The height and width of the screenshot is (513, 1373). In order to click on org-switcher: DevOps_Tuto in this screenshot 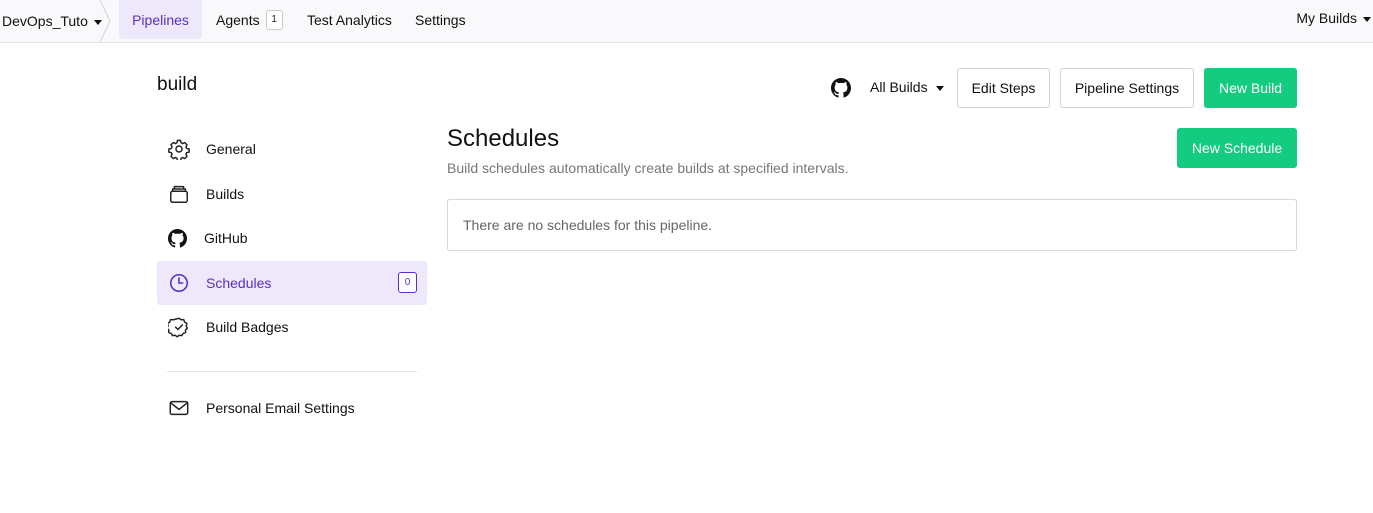, I will do `click(52, 21)`.